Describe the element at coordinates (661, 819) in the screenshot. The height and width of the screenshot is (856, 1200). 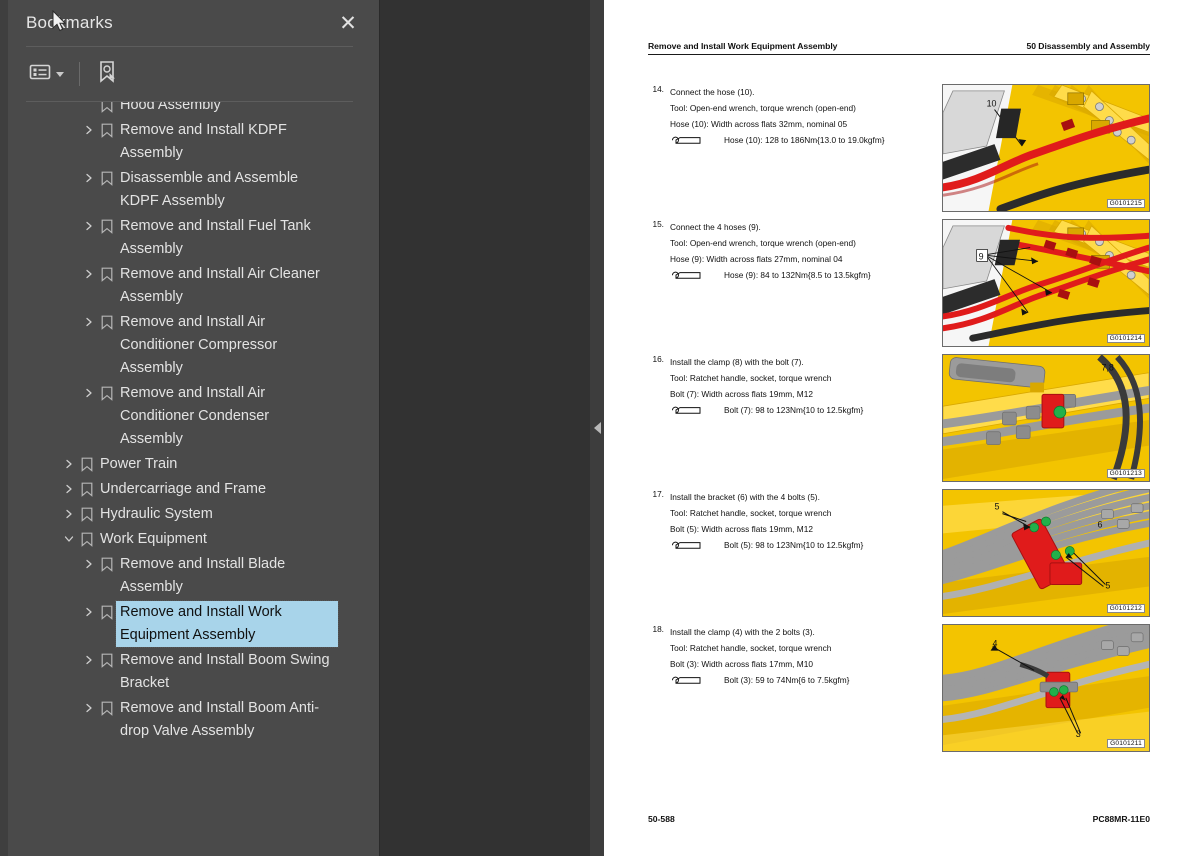
I see `footer-page-number: 50-588` at that location.